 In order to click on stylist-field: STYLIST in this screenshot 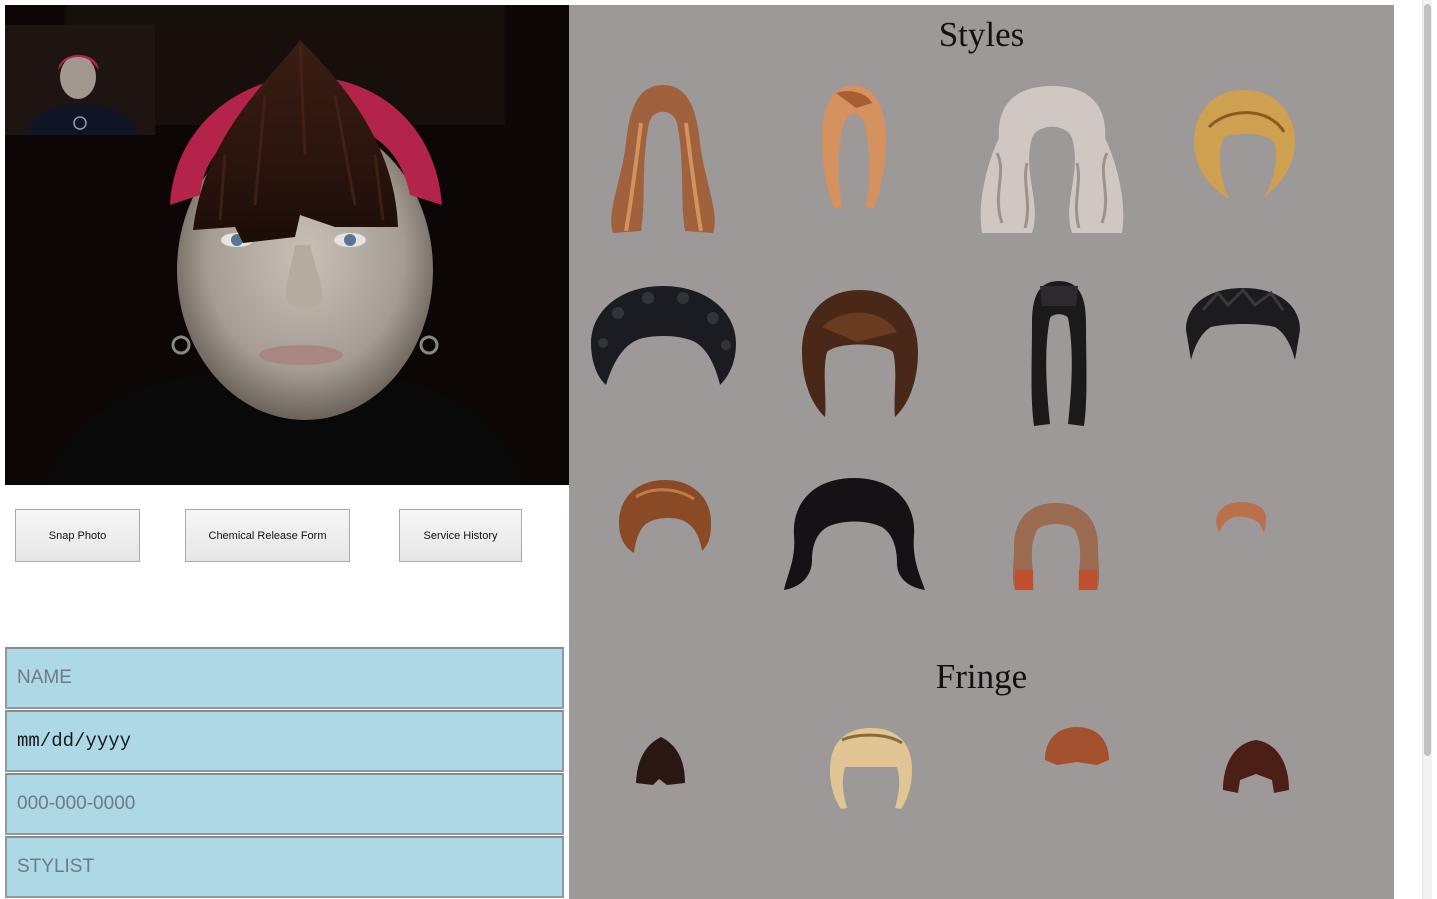, I will do `click(284, 867)`.